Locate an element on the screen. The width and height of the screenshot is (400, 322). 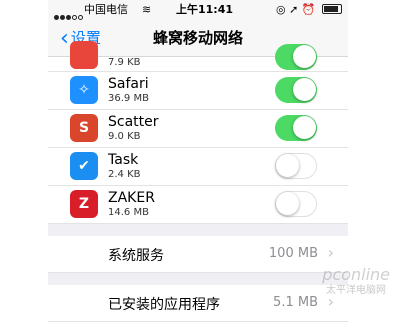
battery-icon is located at coordinates (332, 9).